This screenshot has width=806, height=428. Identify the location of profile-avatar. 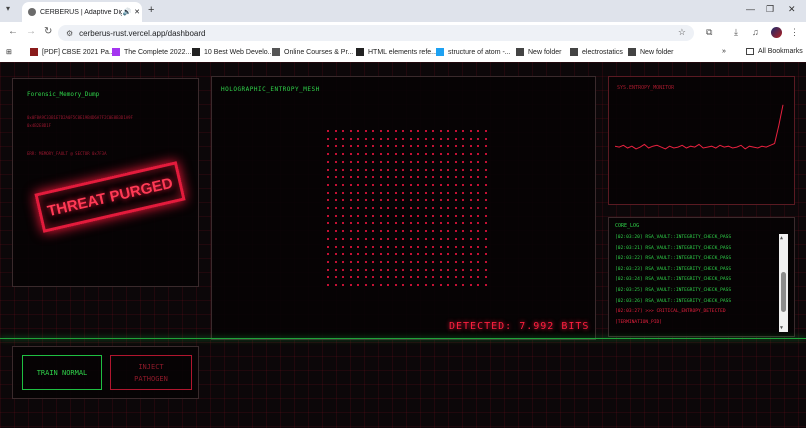
(776, 32).